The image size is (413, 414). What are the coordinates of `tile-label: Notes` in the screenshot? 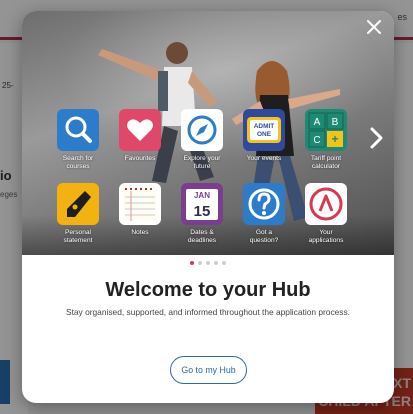 It's located at (140, 232).